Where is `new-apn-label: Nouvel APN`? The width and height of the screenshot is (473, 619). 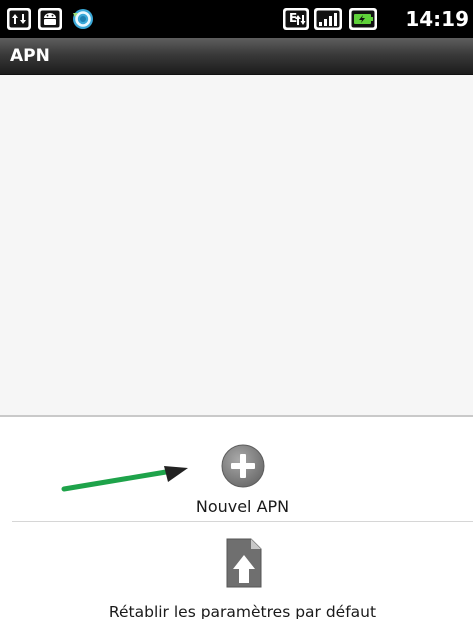
new-apn-label: Nouvel APN is located at coordinates (242, 506).